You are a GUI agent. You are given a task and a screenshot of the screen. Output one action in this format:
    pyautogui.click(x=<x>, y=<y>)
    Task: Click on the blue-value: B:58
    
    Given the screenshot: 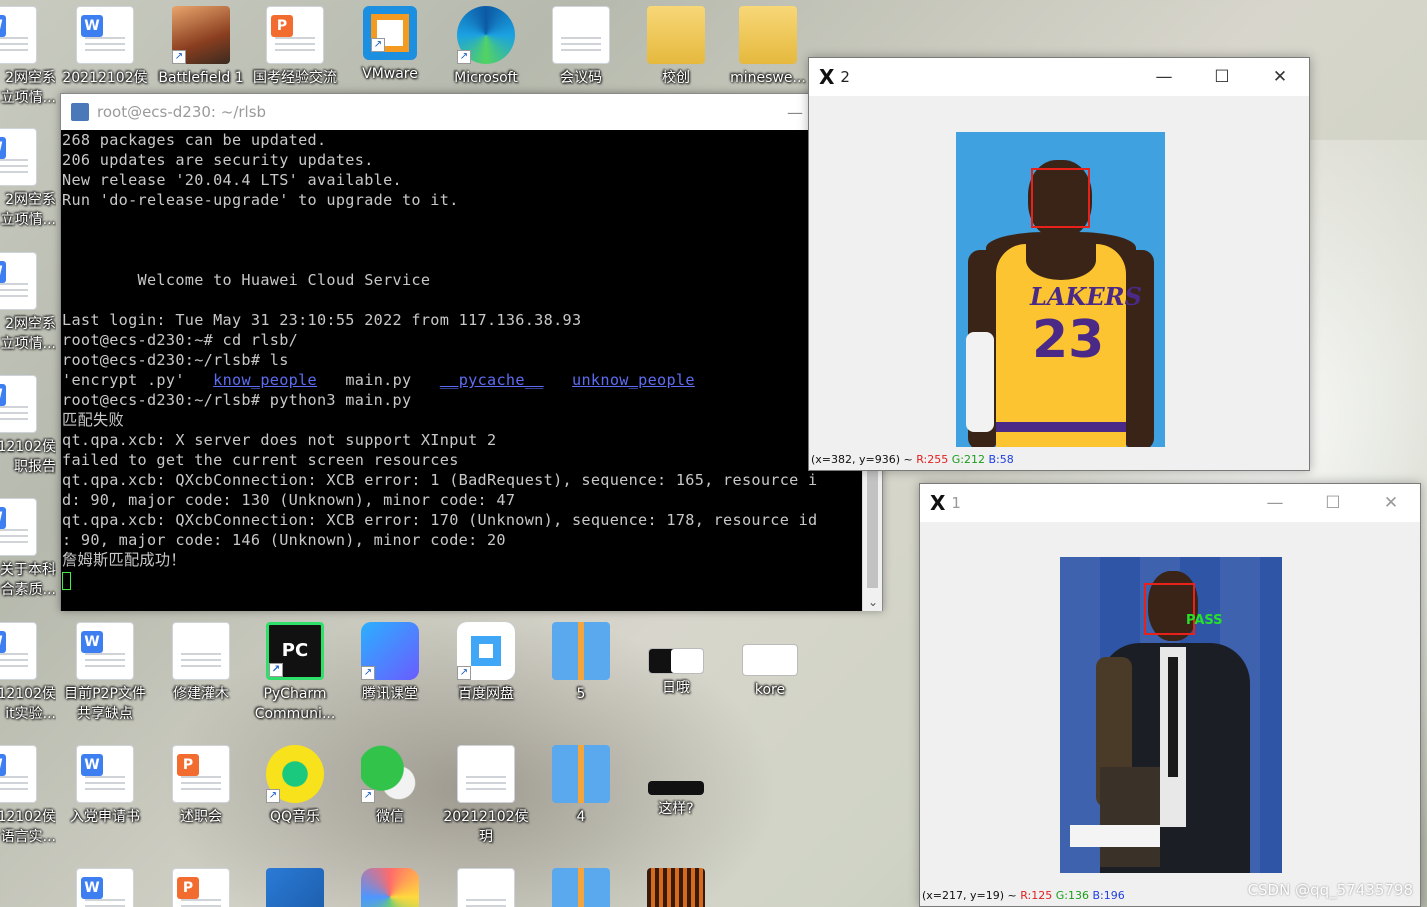 What is the action you would take?
    pyautogui.click(x=1001, y=459)
    